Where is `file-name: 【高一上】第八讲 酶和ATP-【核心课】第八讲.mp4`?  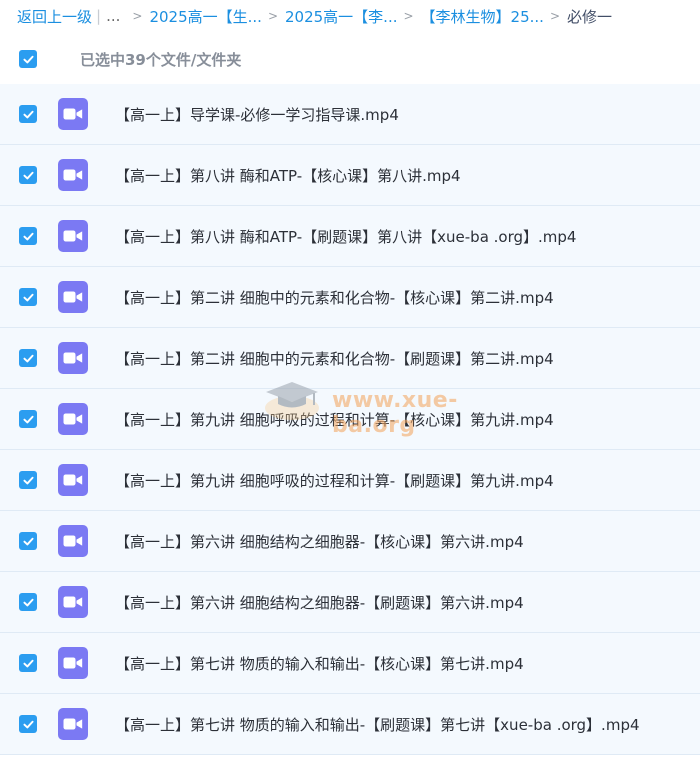
file-name: 【高一上】第八讲 酶和ATP-【核心课】第八讲.mp4 is located at coordinates (288, 175).